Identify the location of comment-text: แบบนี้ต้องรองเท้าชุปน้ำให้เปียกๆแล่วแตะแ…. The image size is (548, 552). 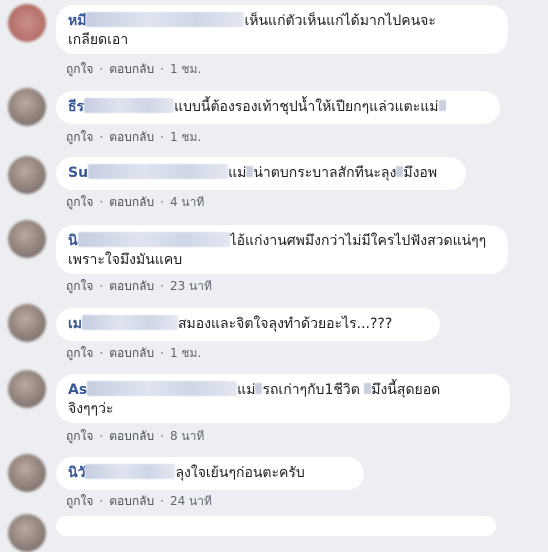
(306, 107).